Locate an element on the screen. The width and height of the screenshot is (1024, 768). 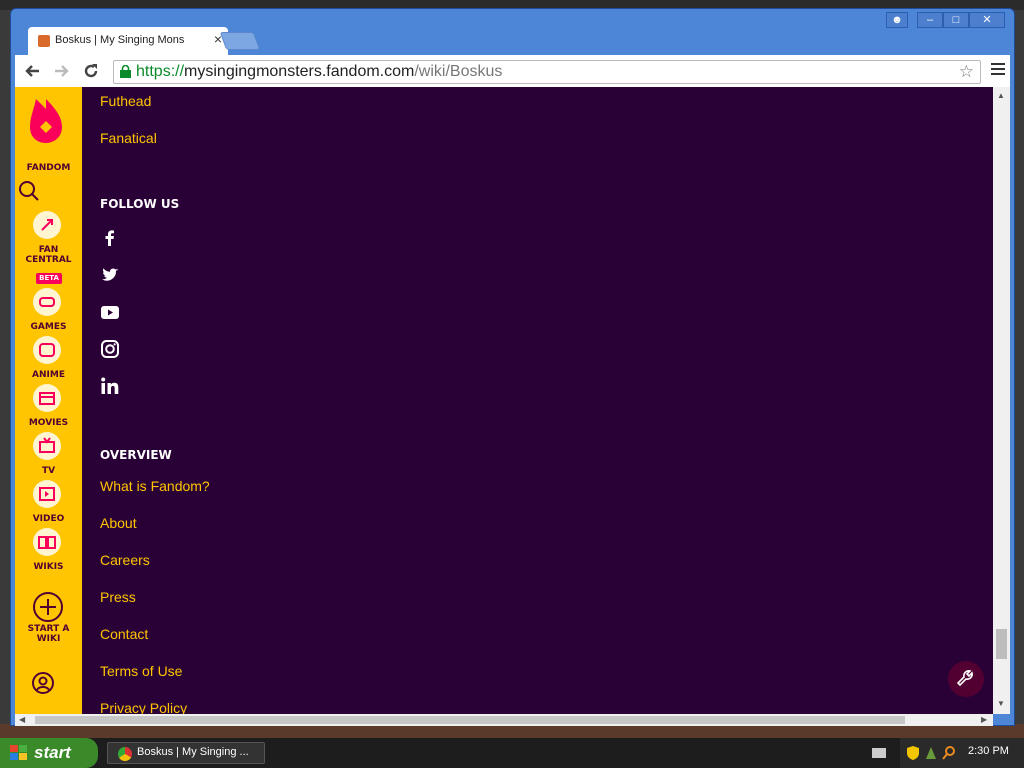
wikis-icon is located at coordinates (47, 542).